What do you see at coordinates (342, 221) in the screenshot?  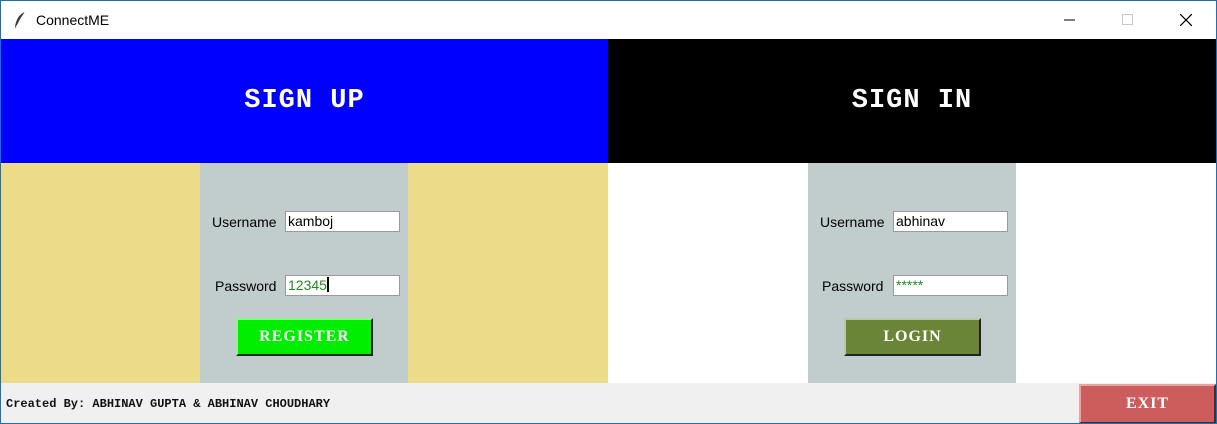 I see `signup-username-input: kamboj` at bounding box center [342, 221].